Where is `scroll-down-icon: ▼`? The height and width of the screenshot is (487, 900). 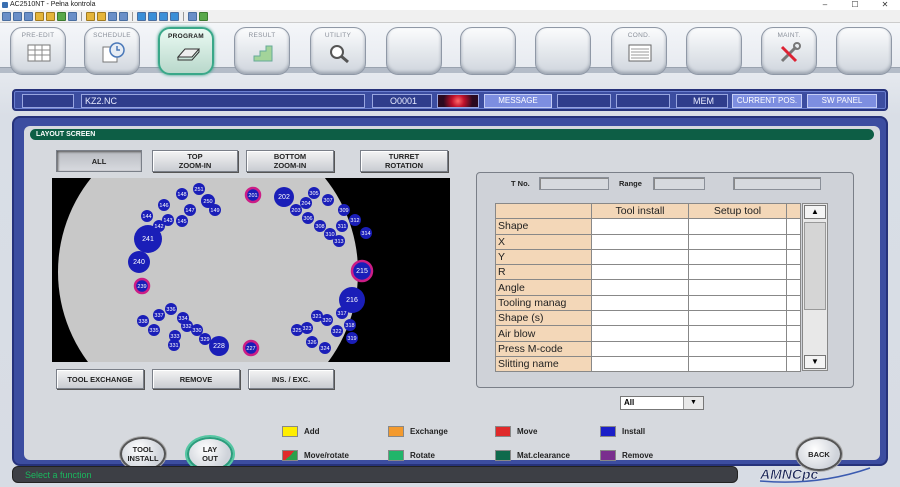
scroll-down-icon: ▼ is located at coordinates (815, 362).